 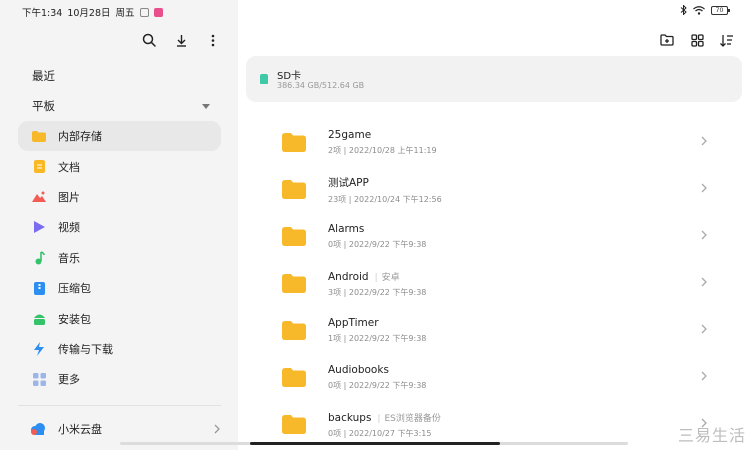 I want to click on sidebar-item-label: 更多, so click(x=69, y=380).